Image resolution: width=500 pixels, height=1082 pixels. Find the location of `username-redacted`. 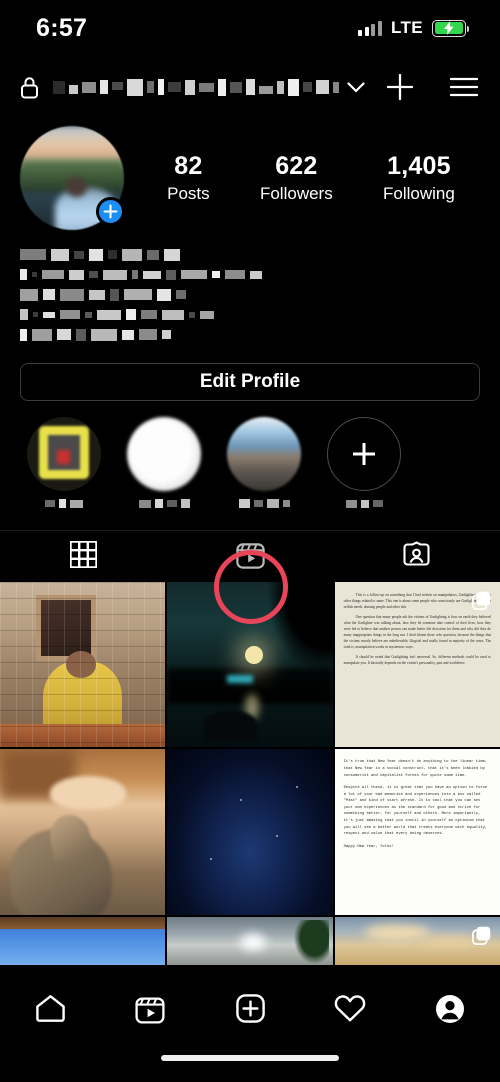

username-redacted is located at coordinates (209, 87).